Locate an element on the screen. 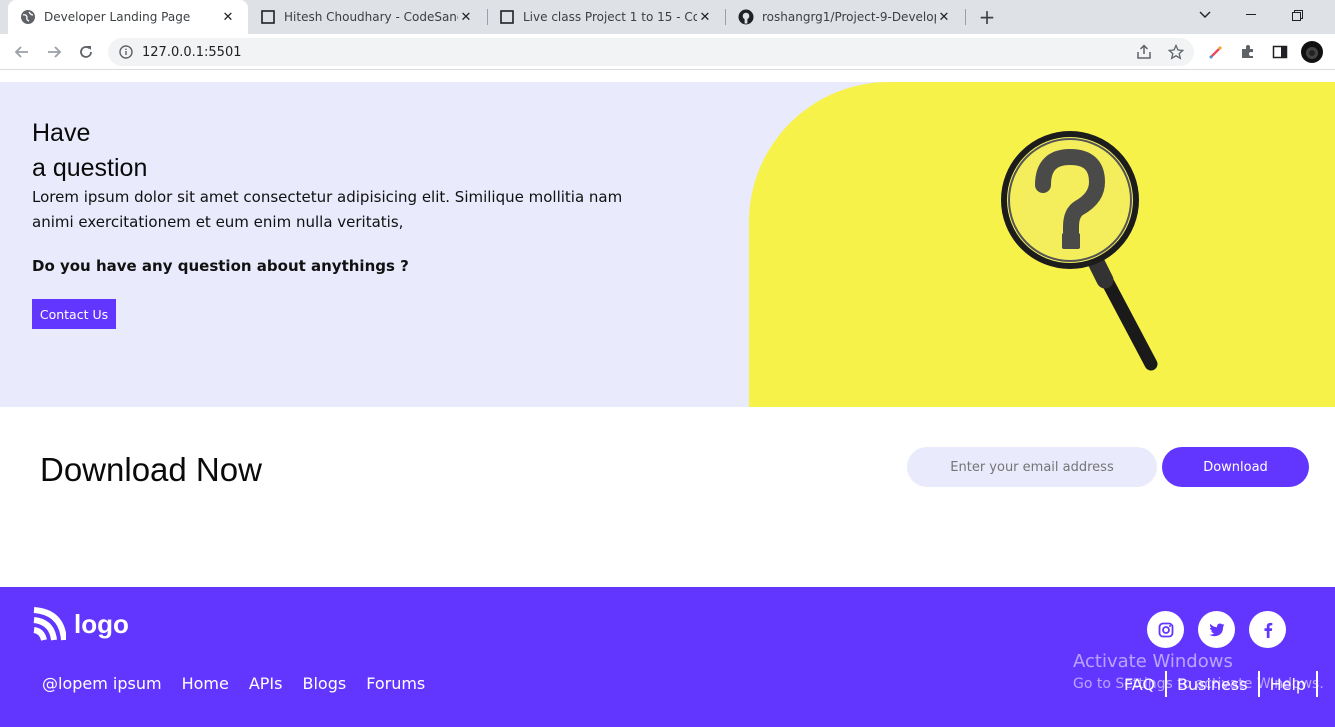 The image size is (1335, 727). footer-link-home: Home is located at coordinates (205, 683).